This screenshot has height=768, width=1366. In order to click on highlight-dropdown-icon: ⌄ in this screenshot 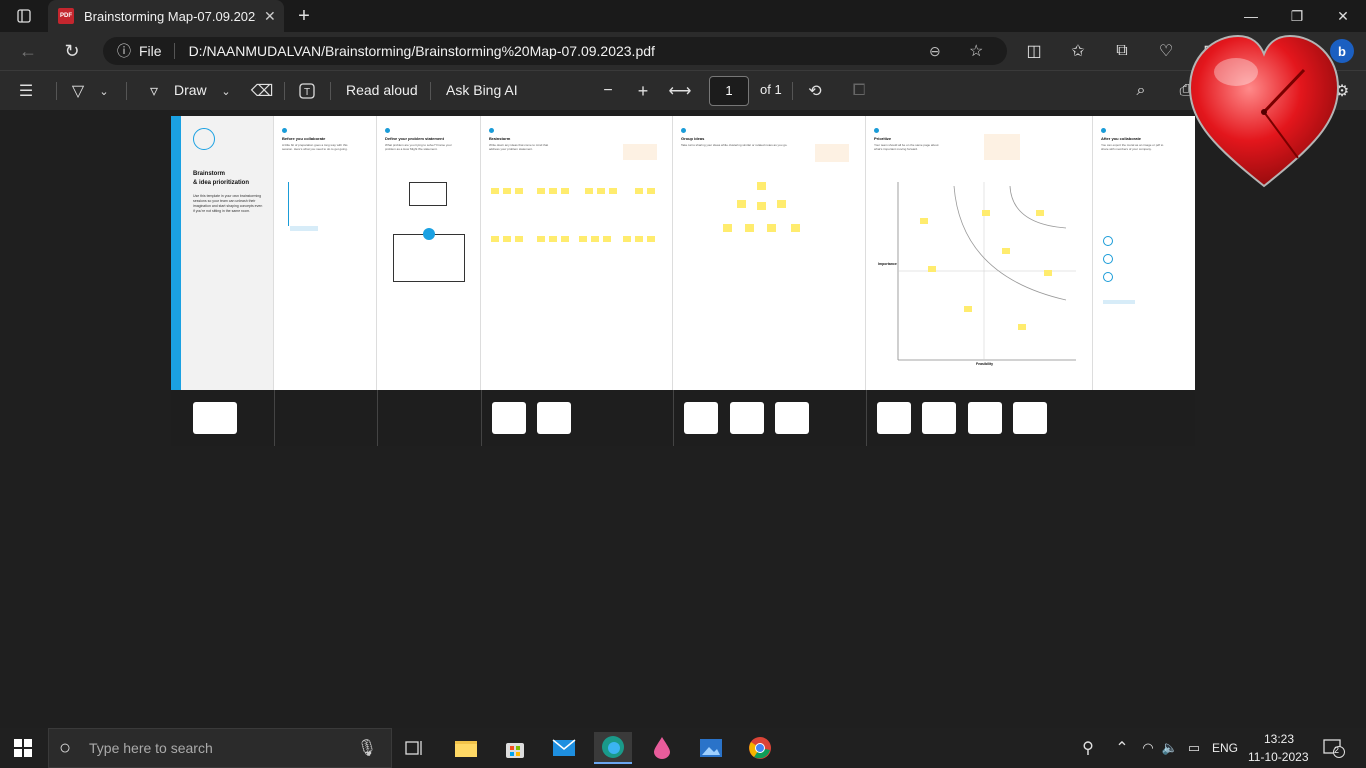, I will do `click(104, 91)`.